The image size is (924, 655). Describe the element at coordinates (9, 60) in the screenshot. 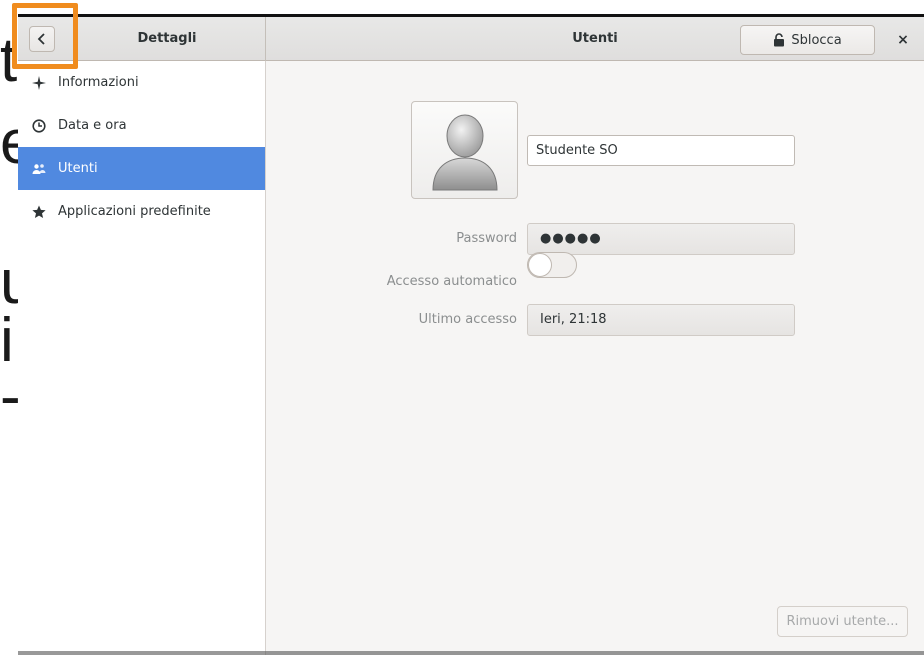

I see `slide-text-fragment: t` at that location.